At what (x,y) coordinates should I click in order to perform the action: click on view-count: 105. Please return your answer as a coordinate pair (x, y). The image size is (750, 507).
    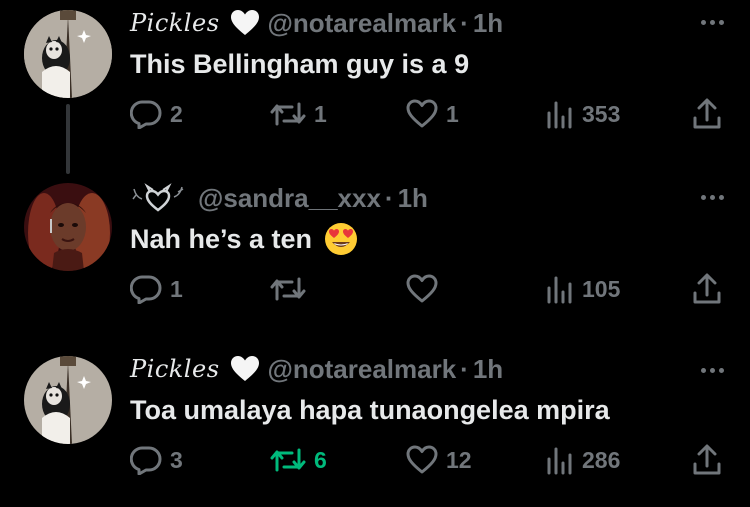
    Looking at the image, I should click on (601, 288).